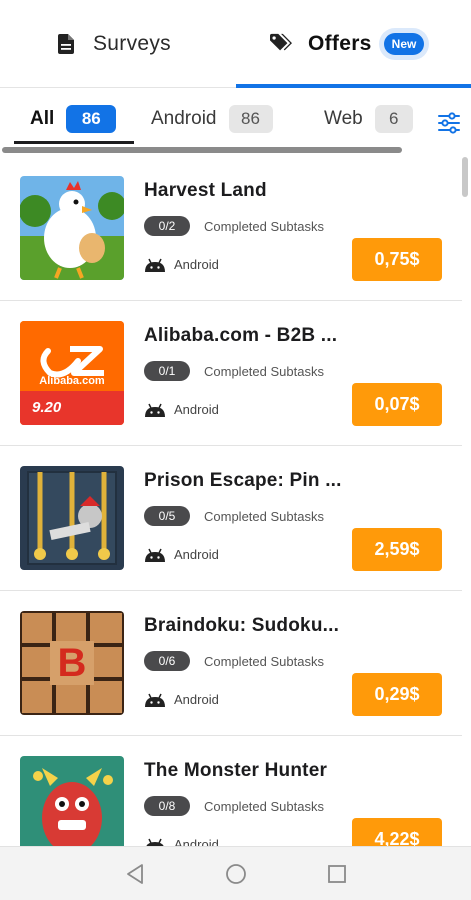 The height and width of the screenshot is (900, 471). What do you see at coordinates (135, 874) in the screenshot?
I see `back-icon` at bounding box center [135, 874].